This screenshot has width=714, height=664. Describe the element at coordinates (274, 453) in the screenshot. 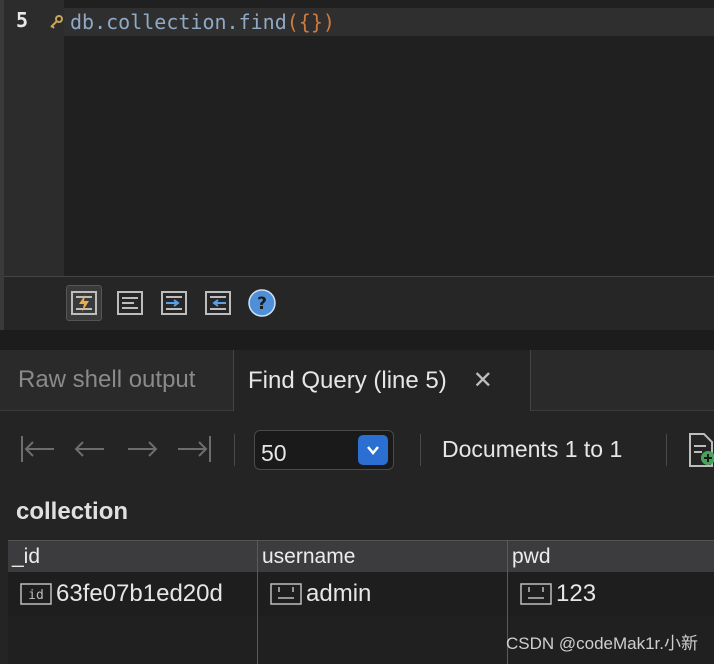

I see `page-size-value: 50` at that location.